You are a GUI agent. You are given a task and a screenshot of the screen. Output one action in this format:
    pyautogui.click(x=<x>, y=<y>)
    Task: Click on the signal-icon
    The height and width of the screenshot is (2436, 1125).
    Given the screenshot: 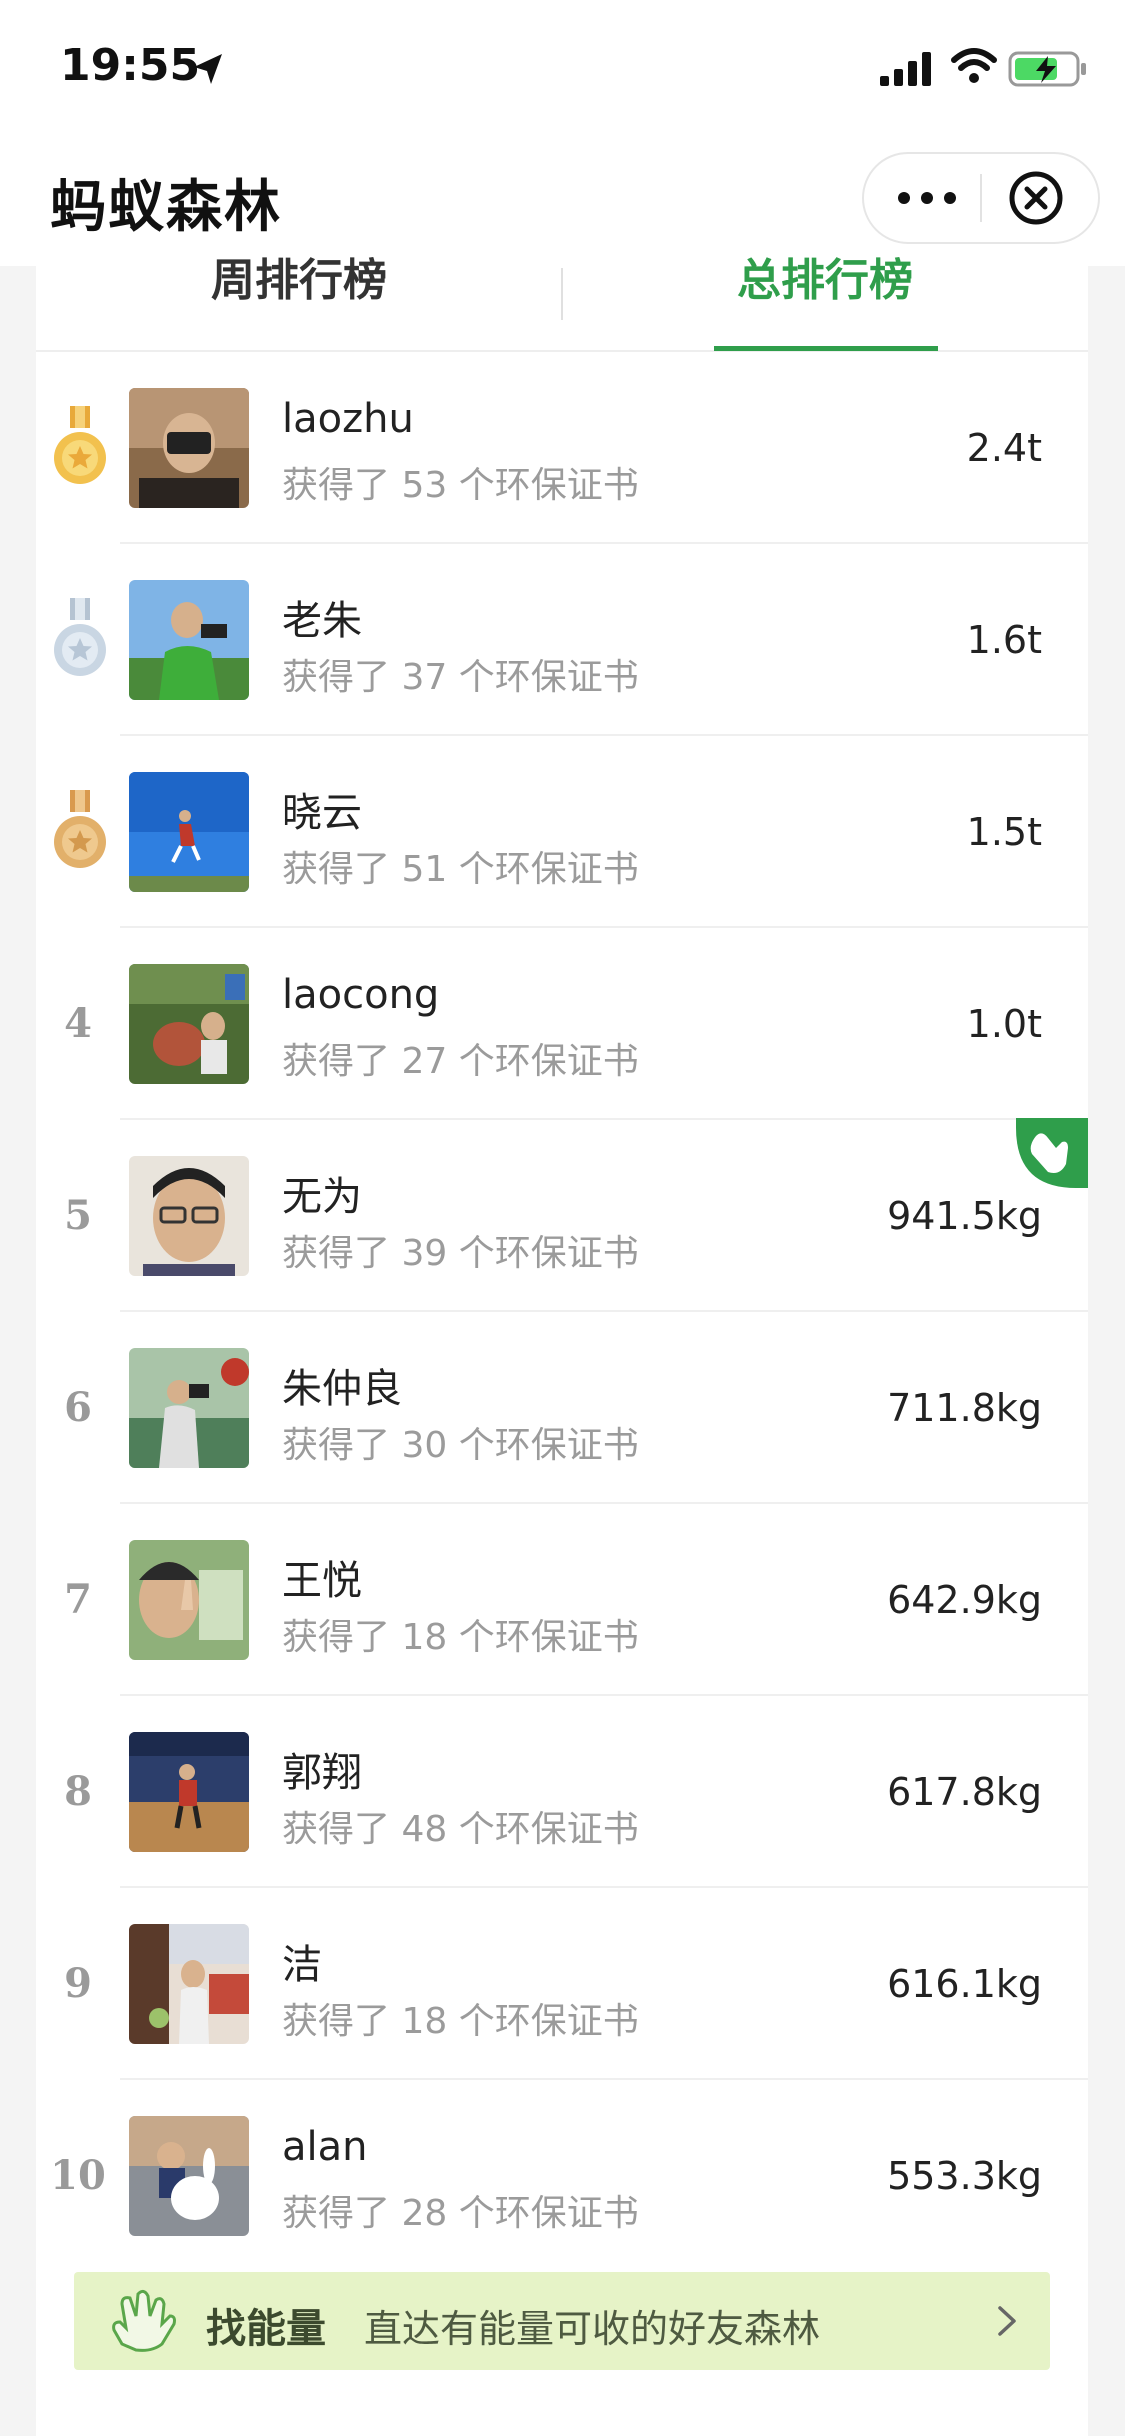 What is the action you would take?
    pyautogui.click(x=905, y=69)
    